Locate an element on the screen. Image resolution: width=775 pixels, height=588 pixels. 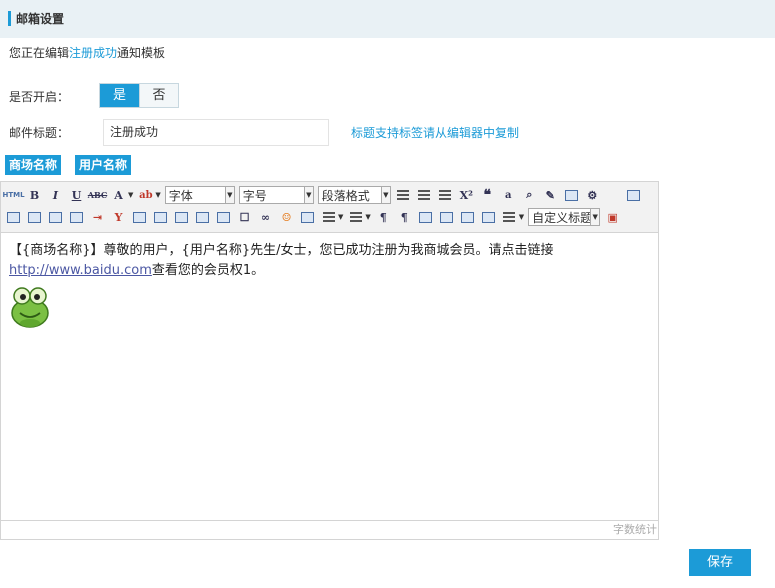
blockquote-icon: ❝ is located at coordinates (487, 195).